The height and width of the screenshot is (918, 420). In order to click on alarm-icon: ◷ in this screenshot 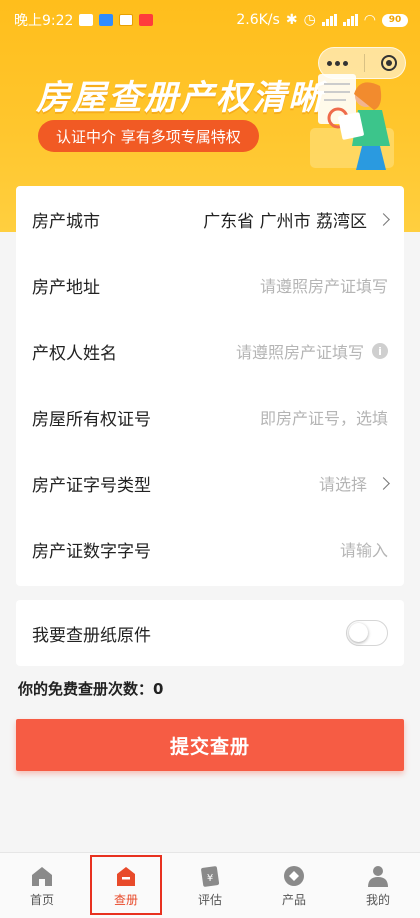, I will do `click(309, 20)`.